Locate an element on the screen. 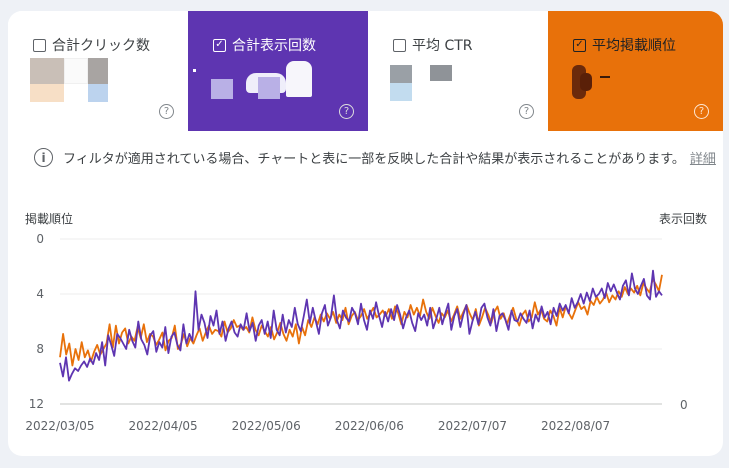 The height and width of the screenshot is (468, 729). left-y-tick-label: 8 is located at coordinates (40, 349).